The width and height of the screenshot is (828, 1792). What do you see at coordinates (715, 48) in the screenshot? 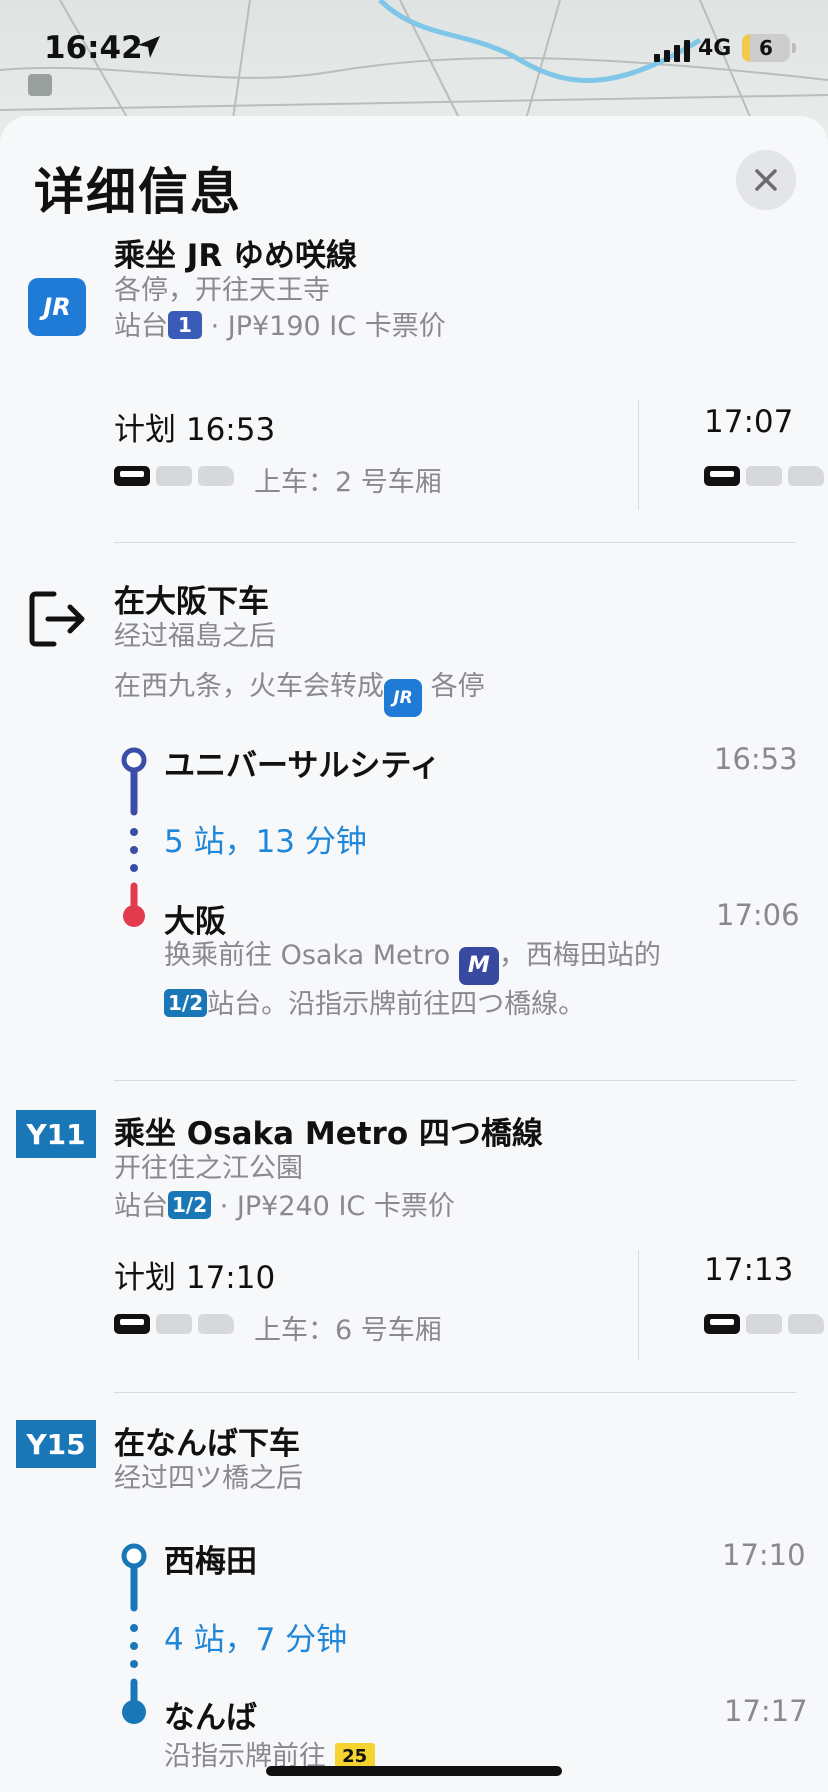
I see `network-type: 4G` at bounding box center [715, 48].